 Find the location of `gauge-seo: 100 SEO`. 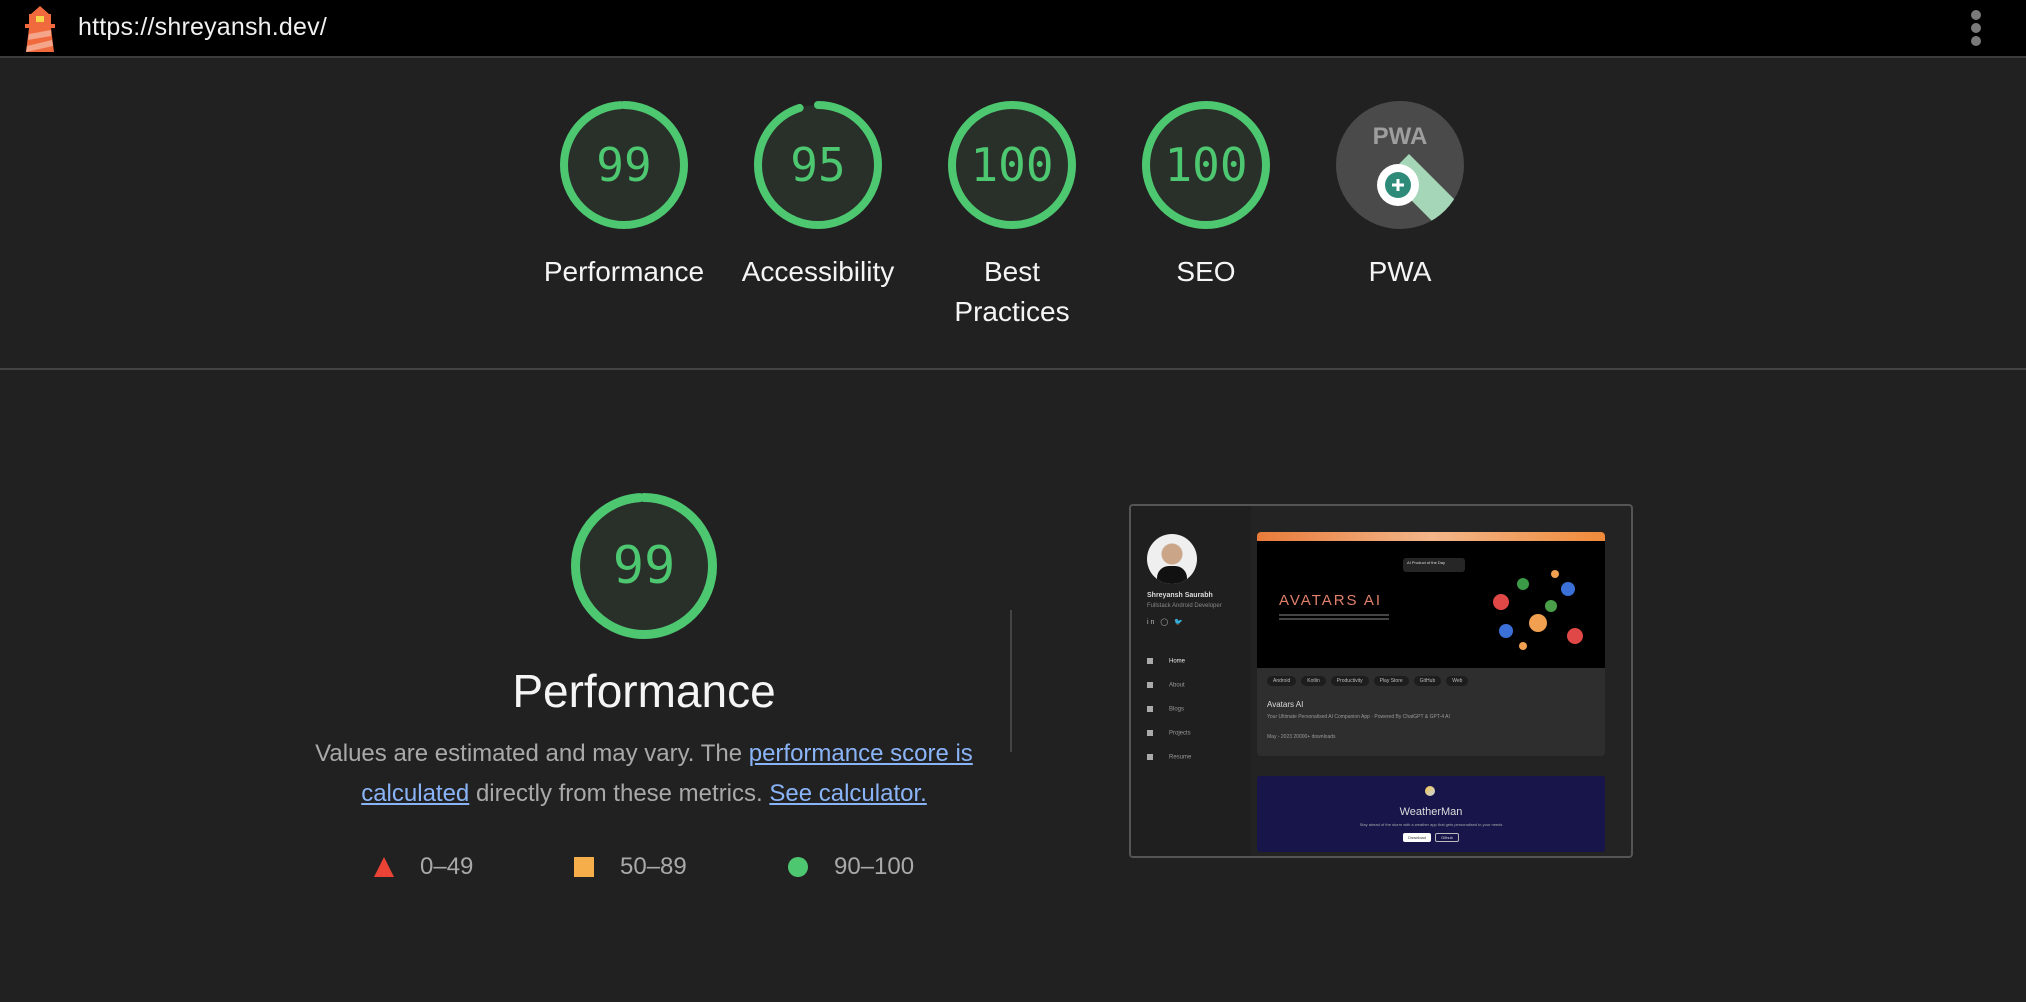

gauge-seo: 100 SEO is located at coordinates (1206, 196).